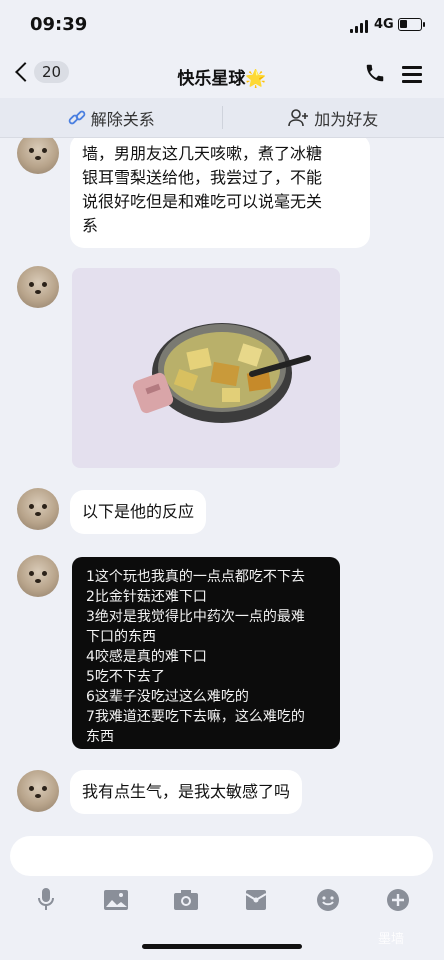 The width and height of the screenshot is (444, 960). What do you see at coordinates (46, 900) in the screenshot?
I see `microphone-icon` at bounding box center [46, 900].